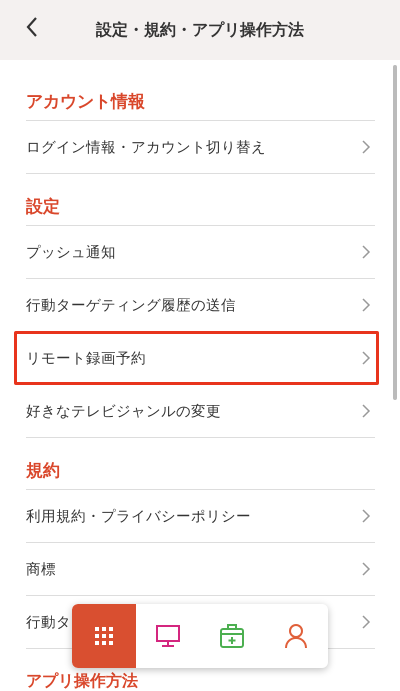  I want to click on section-heading: 規約, so click(200, 464).